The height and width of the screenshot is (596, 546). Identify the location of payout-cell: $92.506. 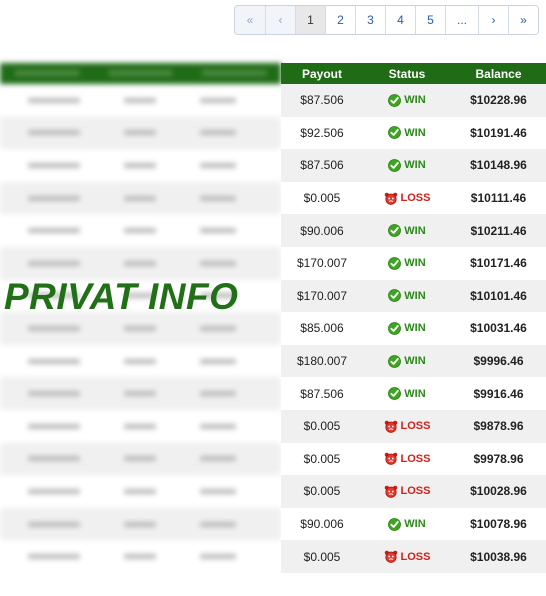
(322, 132).